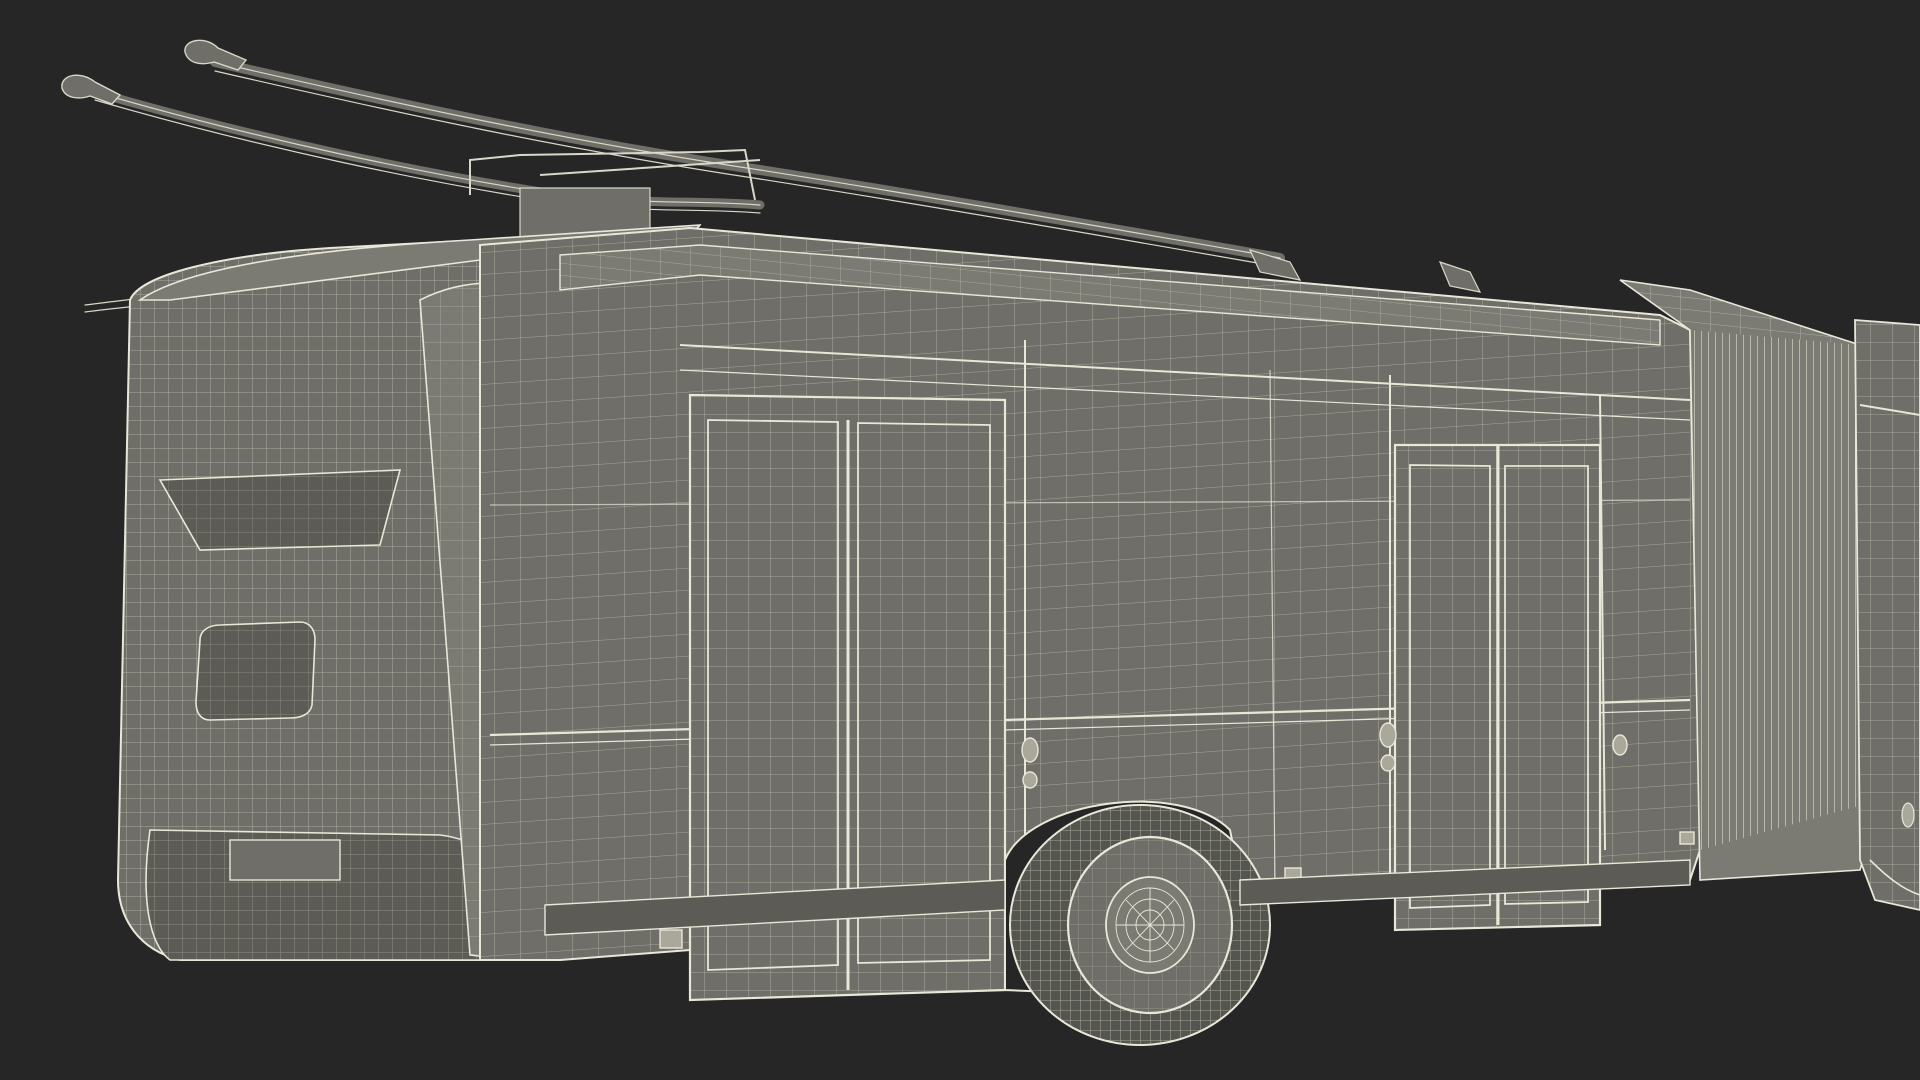 The width and height of the screenshot is (1920, 1080). I want to click on second-section, so click(1887, 615).